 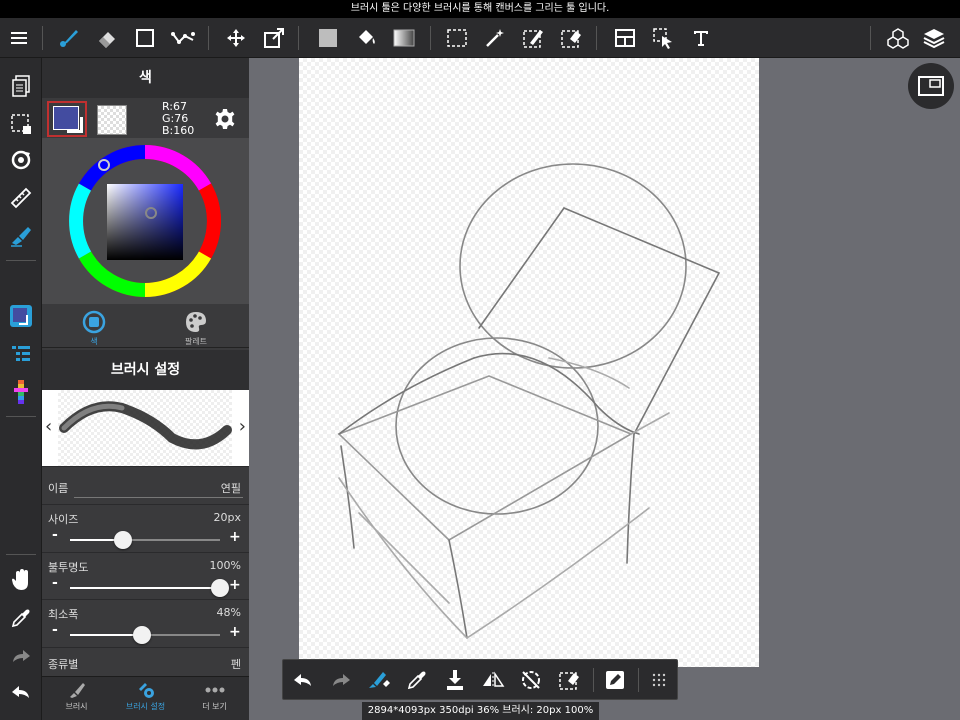 I want to click on window-mode-button, so click(x=931, y=86).